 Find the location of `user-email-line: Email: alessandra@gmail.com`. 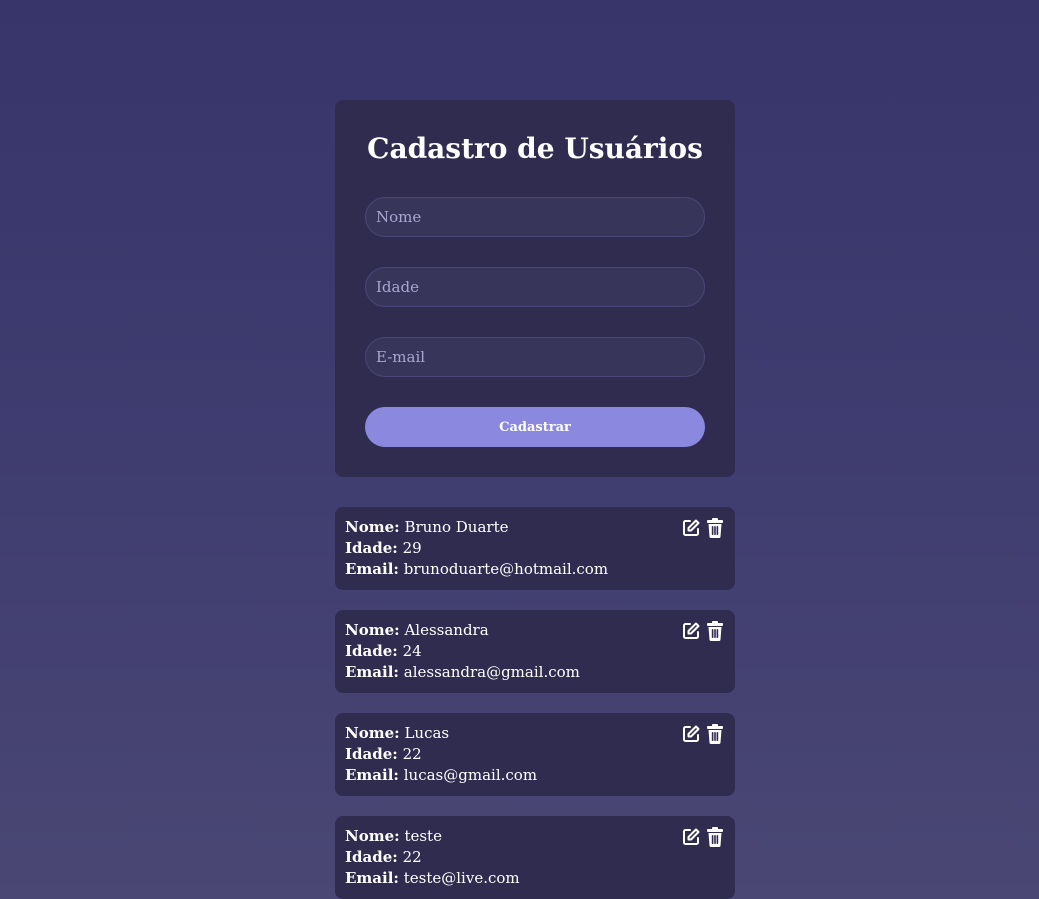

user-email-line: Email: alessandra@gmail.com is located at coordinates (535, 672).